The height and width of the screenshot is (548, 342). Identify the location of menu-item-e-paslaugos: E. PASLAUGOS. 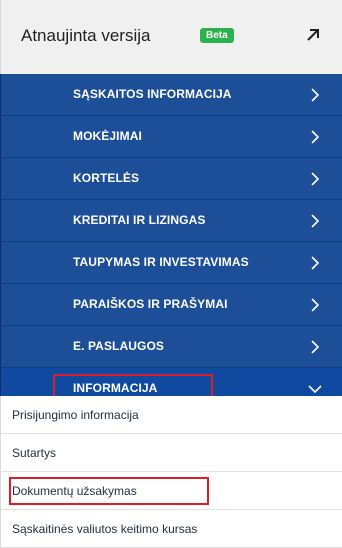
(171, 347).